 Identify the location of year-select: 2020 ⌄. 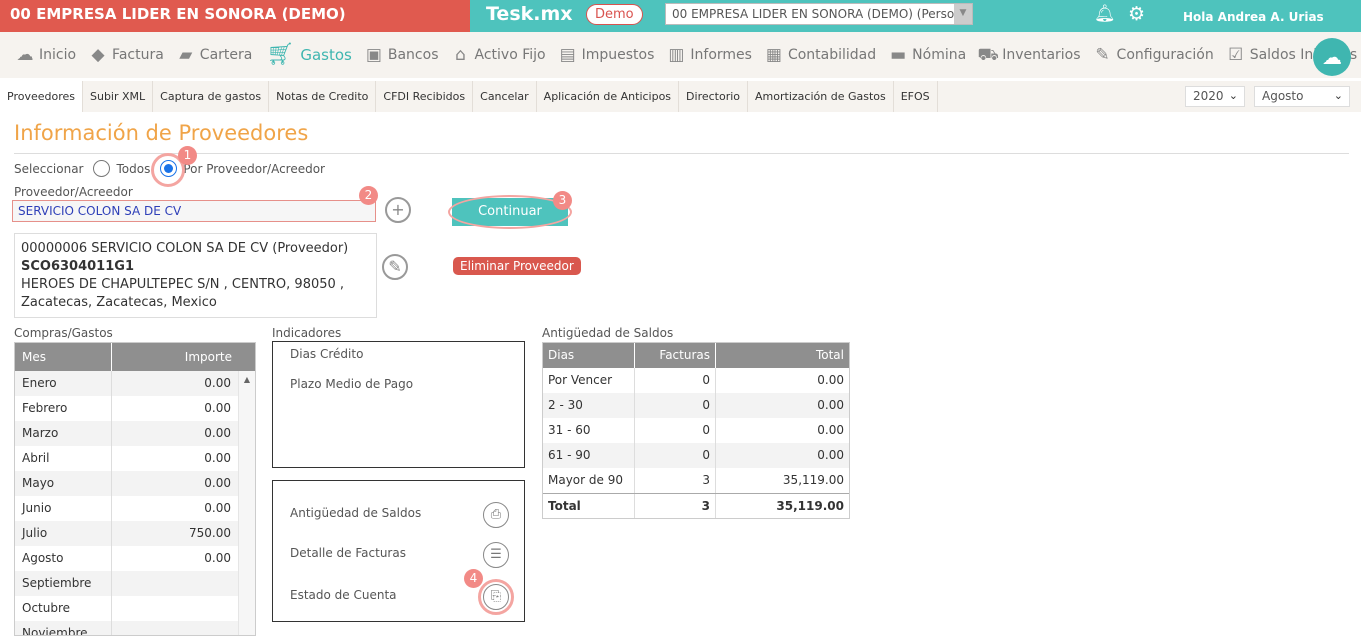
(1215, 96).